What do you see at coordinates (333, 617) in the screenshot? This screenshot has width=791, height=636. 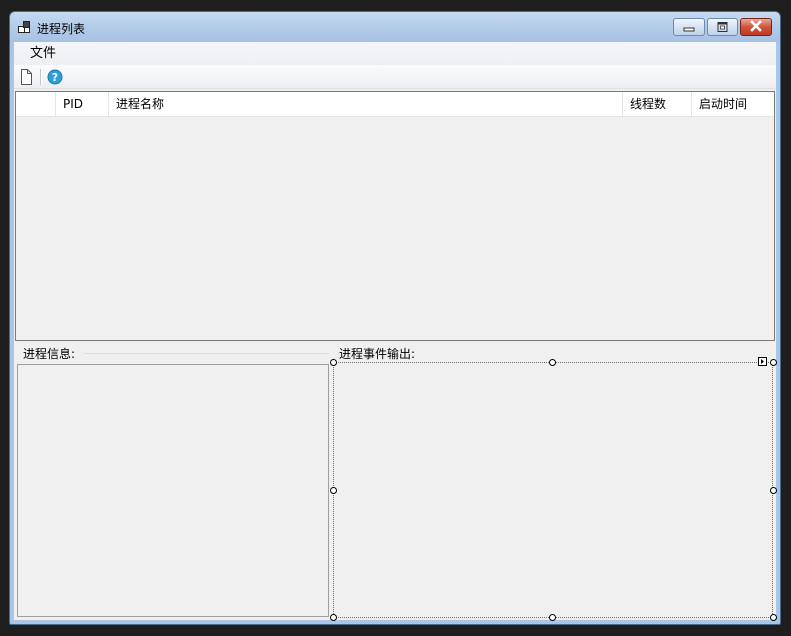 I see `resize-handle-bottom-left` at bounding box center [333, 617].